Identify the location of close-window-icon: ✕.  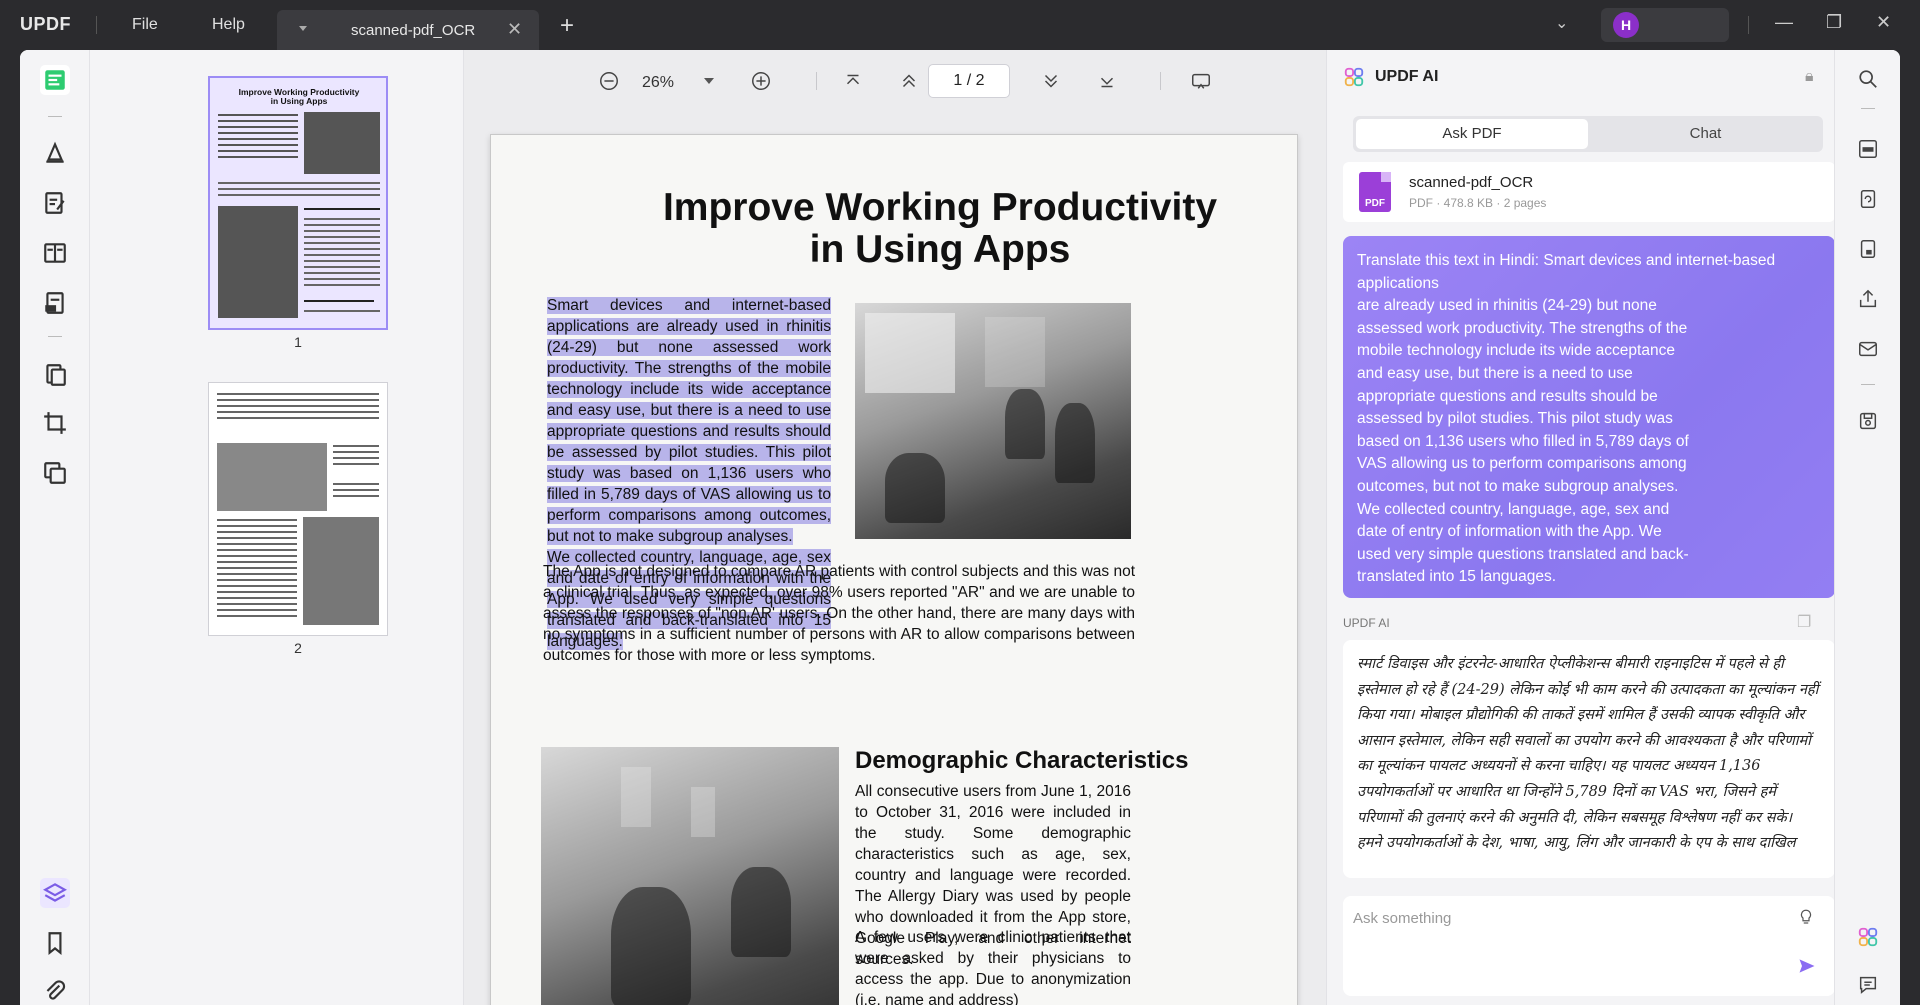
(1883, 22).